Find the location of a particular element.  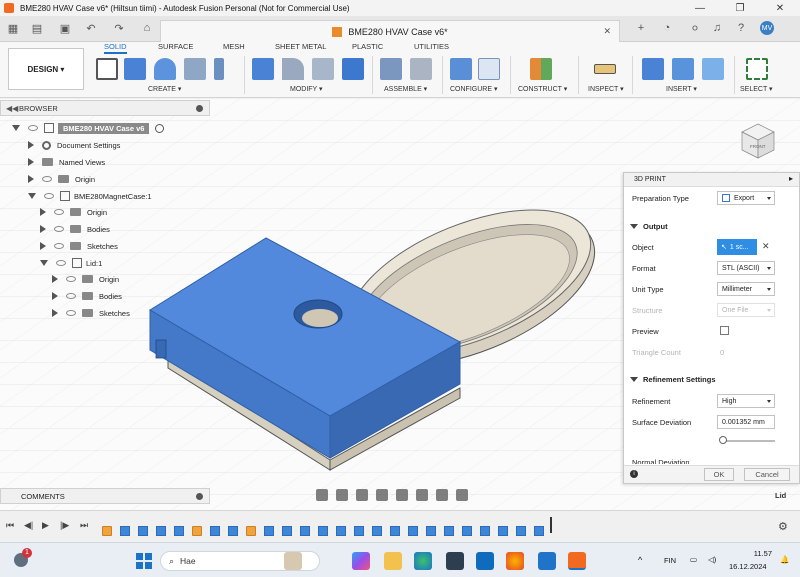

refinement-select: High is located at coordinates (746, 401).